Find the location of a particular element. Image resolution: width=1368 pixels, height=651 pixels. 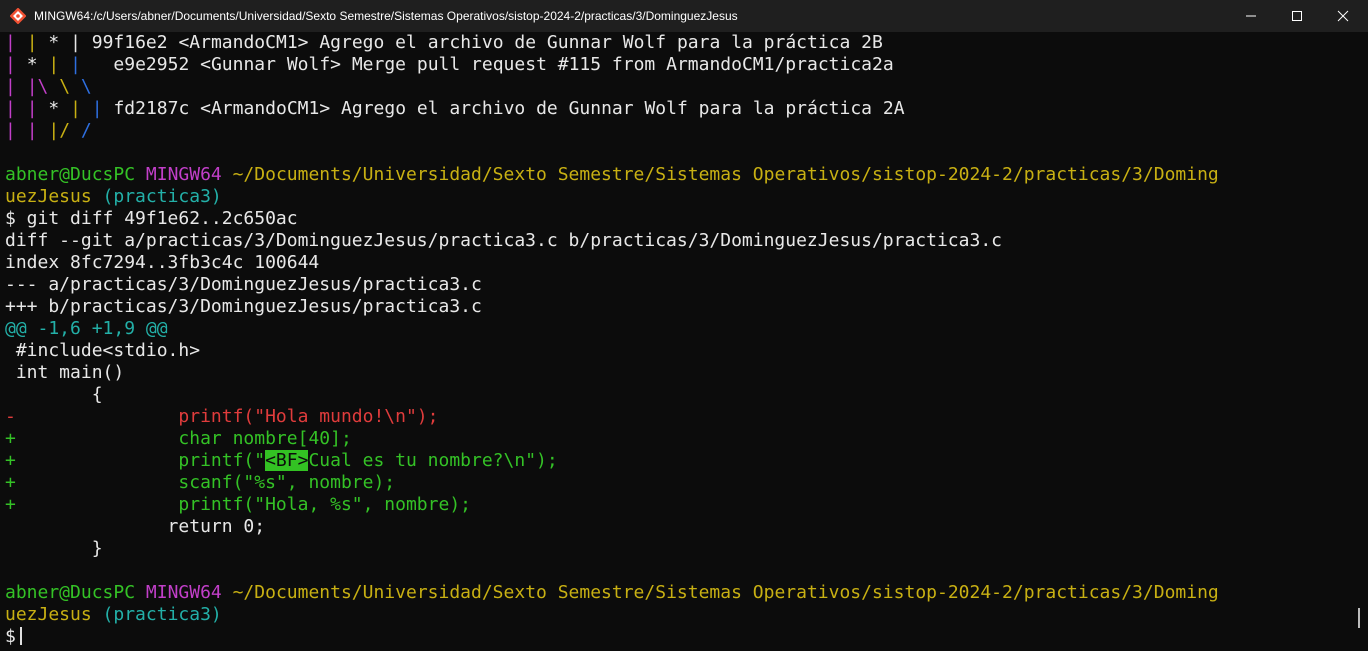

diff-code: printf(" is located at coordinates (140, 460).